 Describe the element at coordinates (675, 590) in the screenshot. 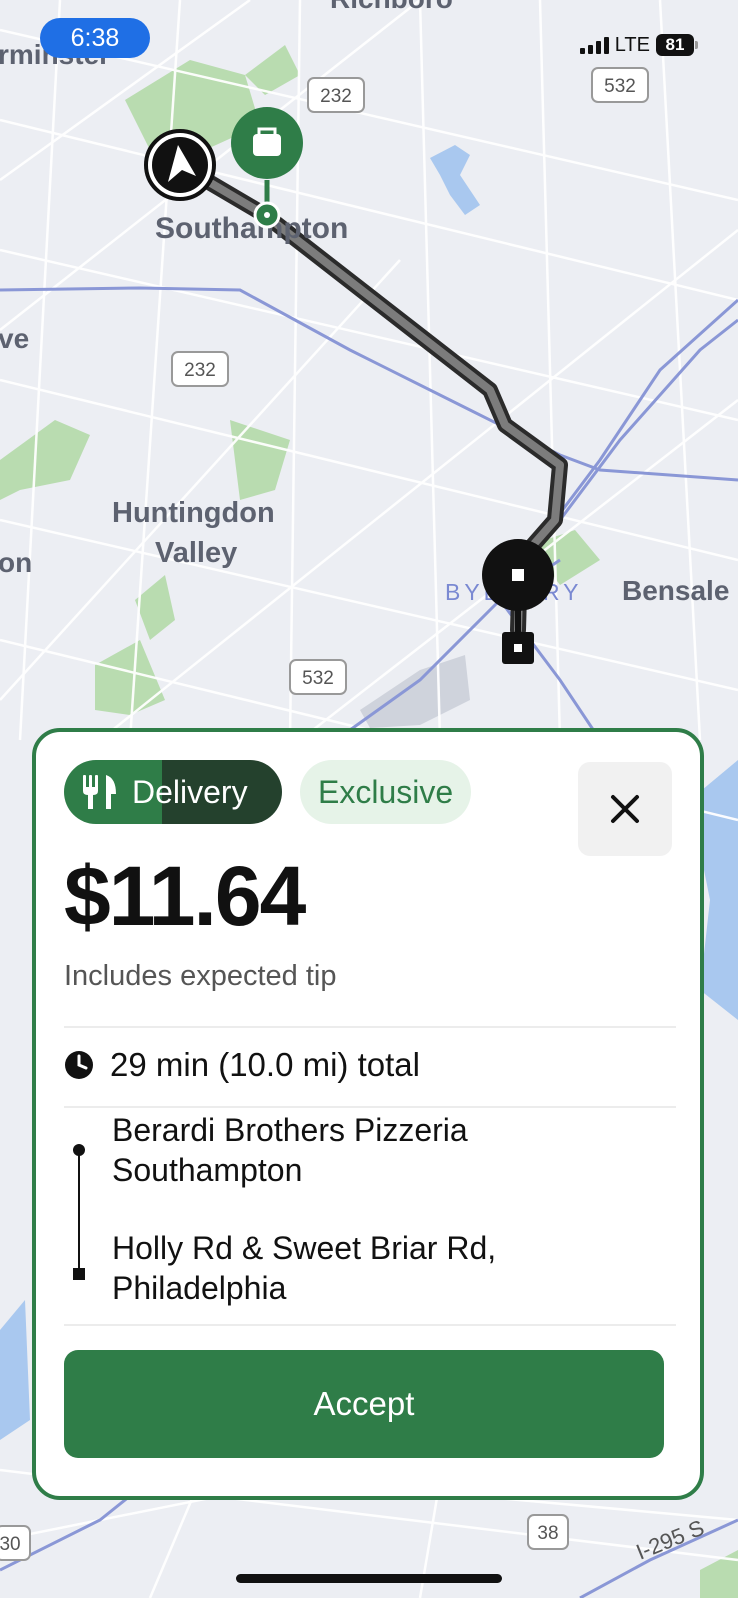

I see `map-label-bensalem: Bensale` at that location.